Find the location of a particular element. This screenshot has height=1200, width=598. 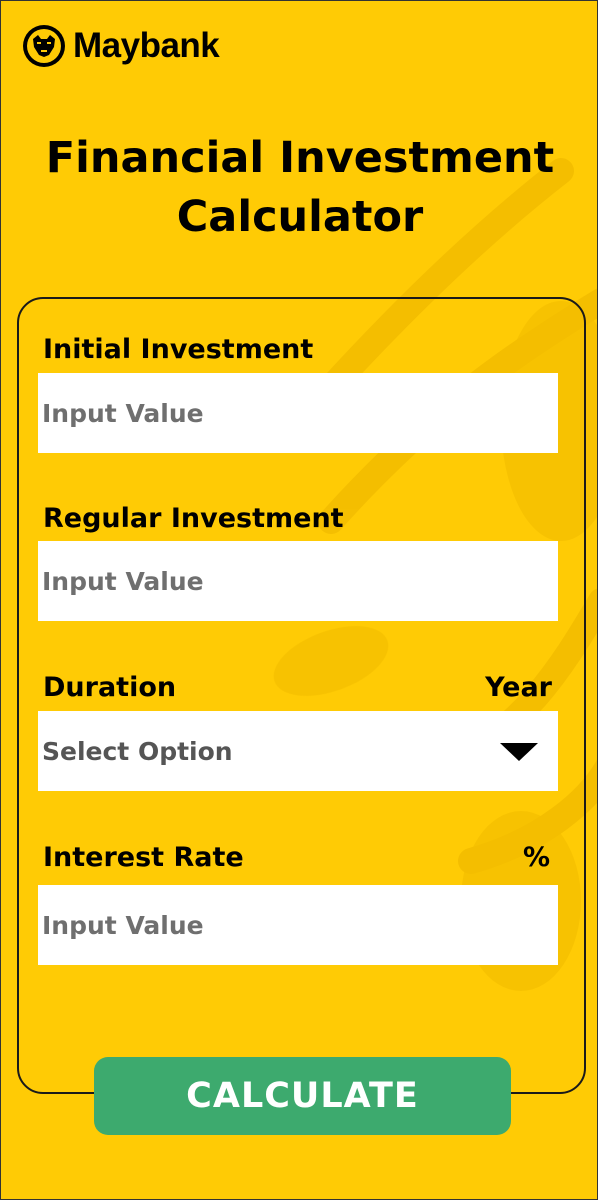

initial-investment-label: Initial Investment is located at coordinates (178, 349).